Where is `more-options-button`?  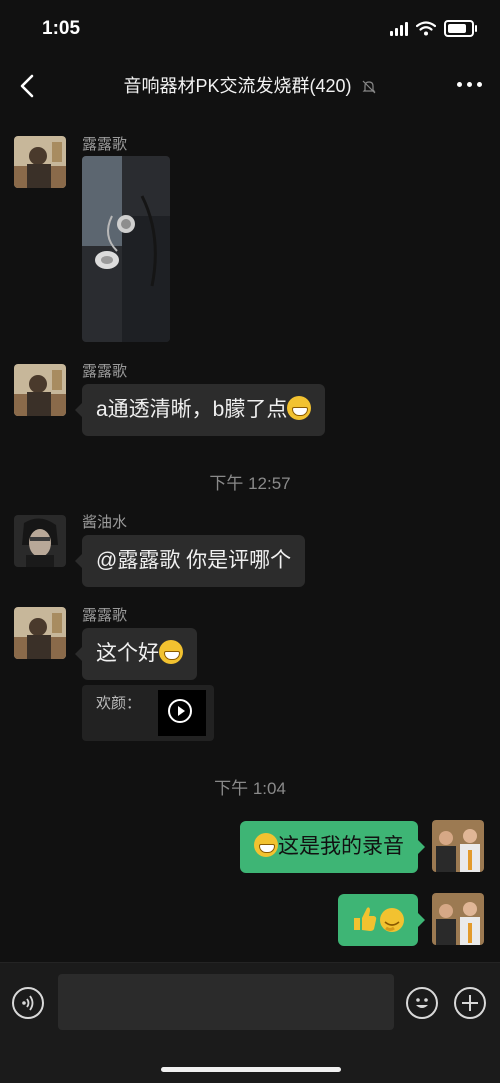
more-options-button is located at coordinates (469, 84).